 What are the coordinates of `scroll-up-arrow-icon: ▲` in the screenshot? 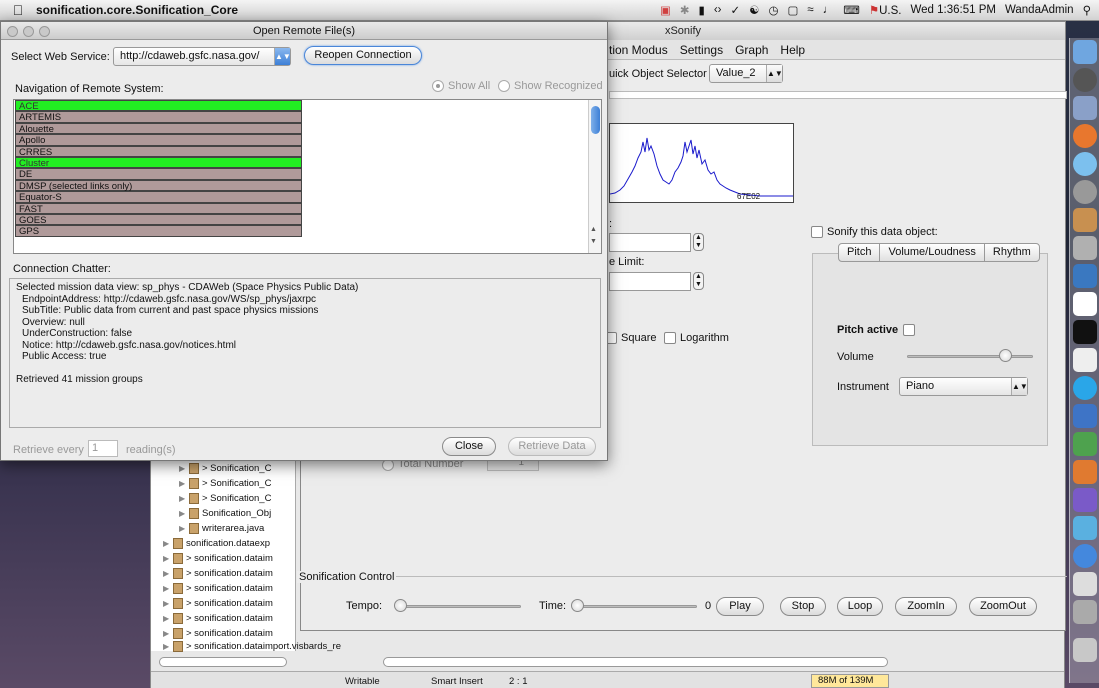 It's located at (593, 229).